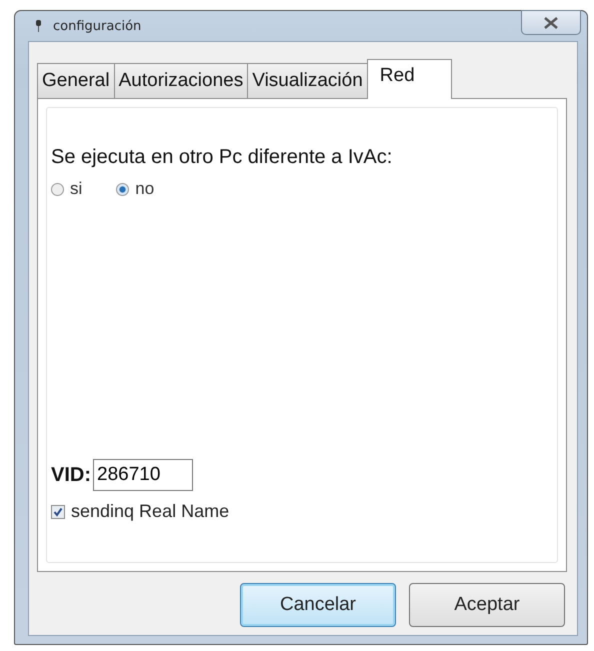 The image size is (594, 651). I want to click on window-title: configuración, so click(97, 26).